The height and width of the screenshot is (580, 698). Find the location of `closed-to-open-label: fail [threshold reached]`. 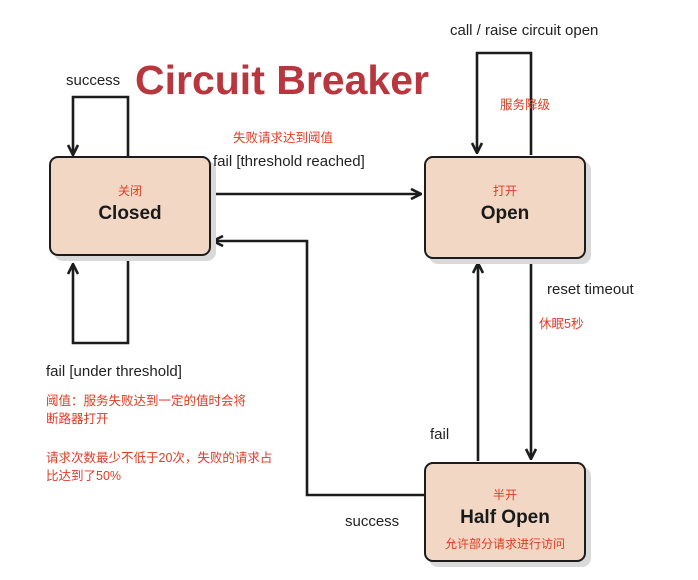

closed-to-open-label: fail [threshold reached] is located at coordinates (289, 161).